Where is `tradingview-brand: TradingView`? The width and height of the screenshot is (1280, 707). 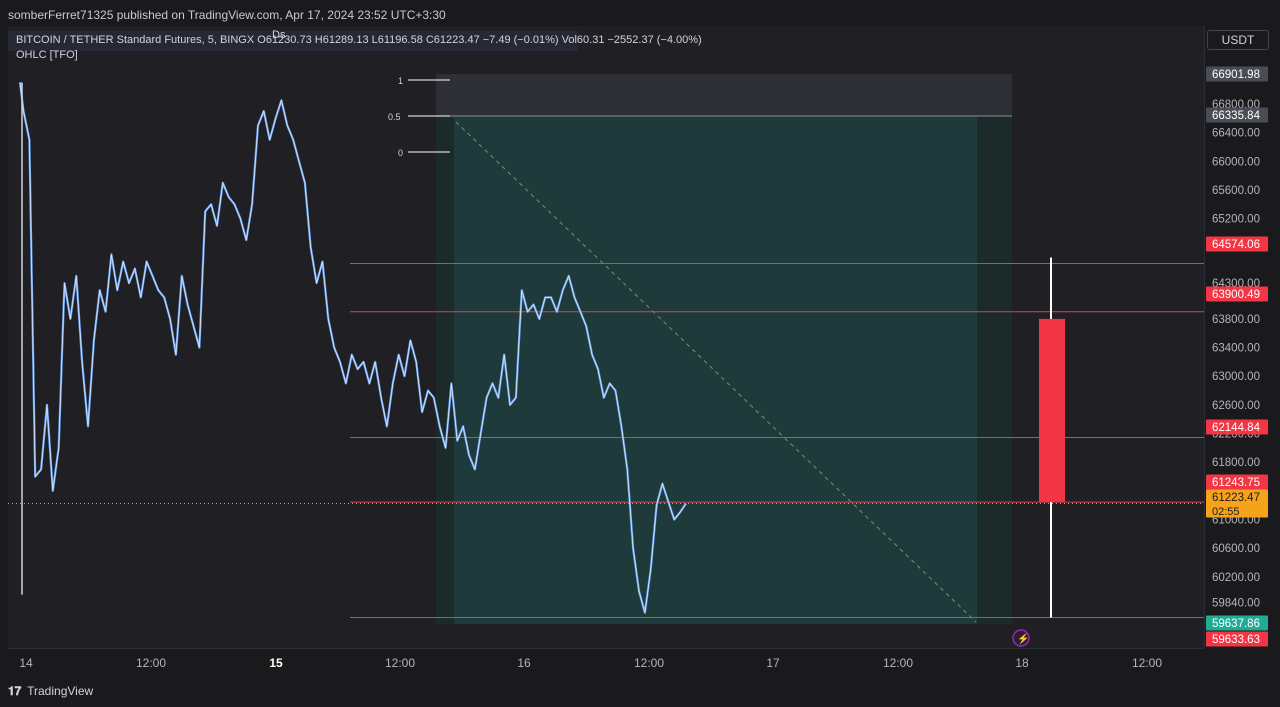
tradingview-brand: TradingView is located at coordinates (60, 691).